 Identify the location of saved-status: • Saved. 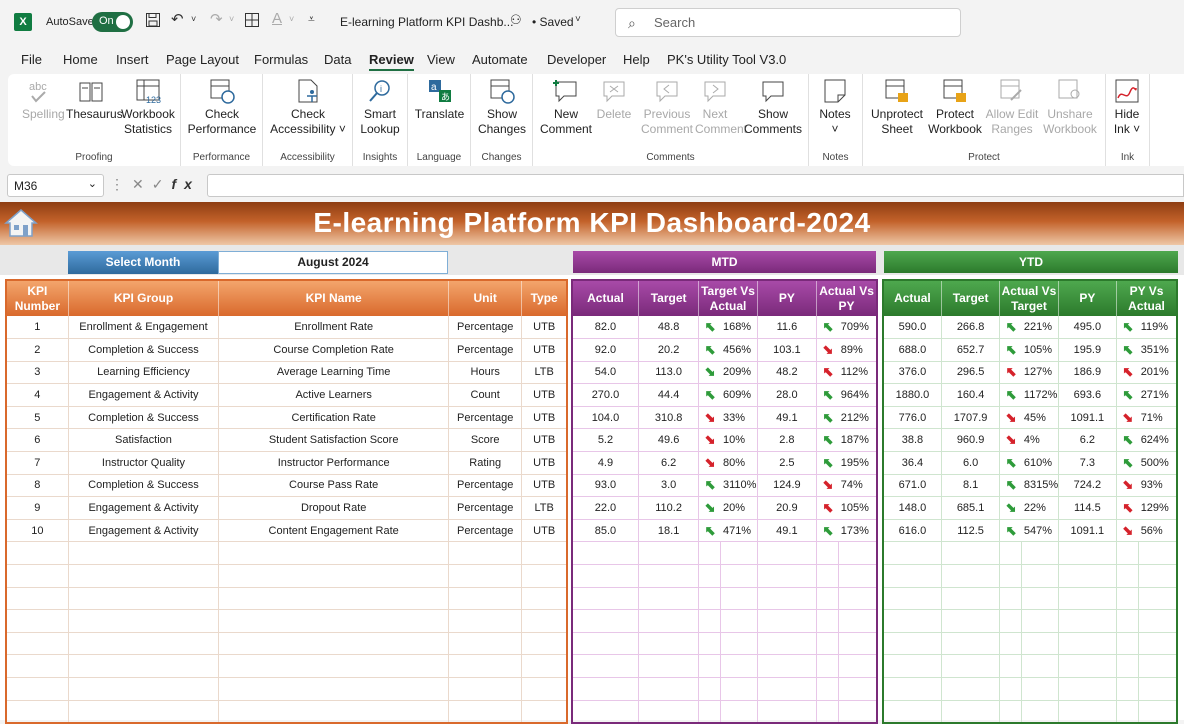
(553, 22).